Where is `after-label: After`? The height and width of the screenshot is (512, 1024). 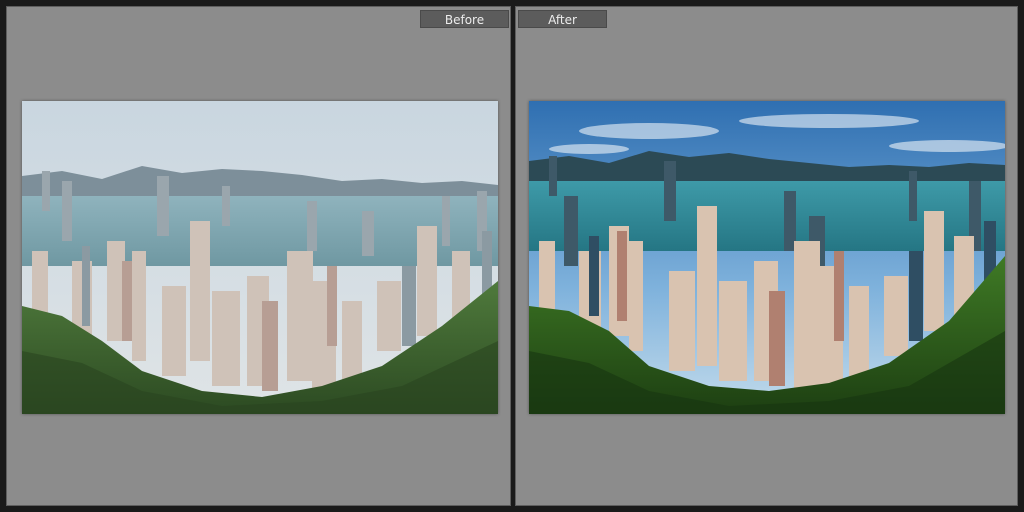 after-label: After is located at coordinates (562, 19).